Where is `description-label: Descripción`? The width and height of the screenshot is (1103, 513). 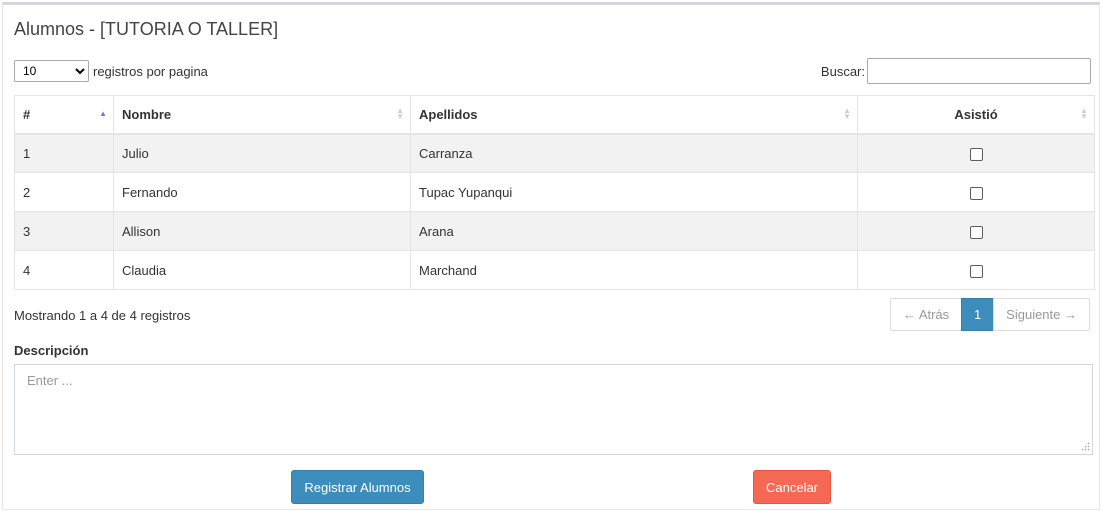
description-label: Descripción is located at coordinates (51, 350).